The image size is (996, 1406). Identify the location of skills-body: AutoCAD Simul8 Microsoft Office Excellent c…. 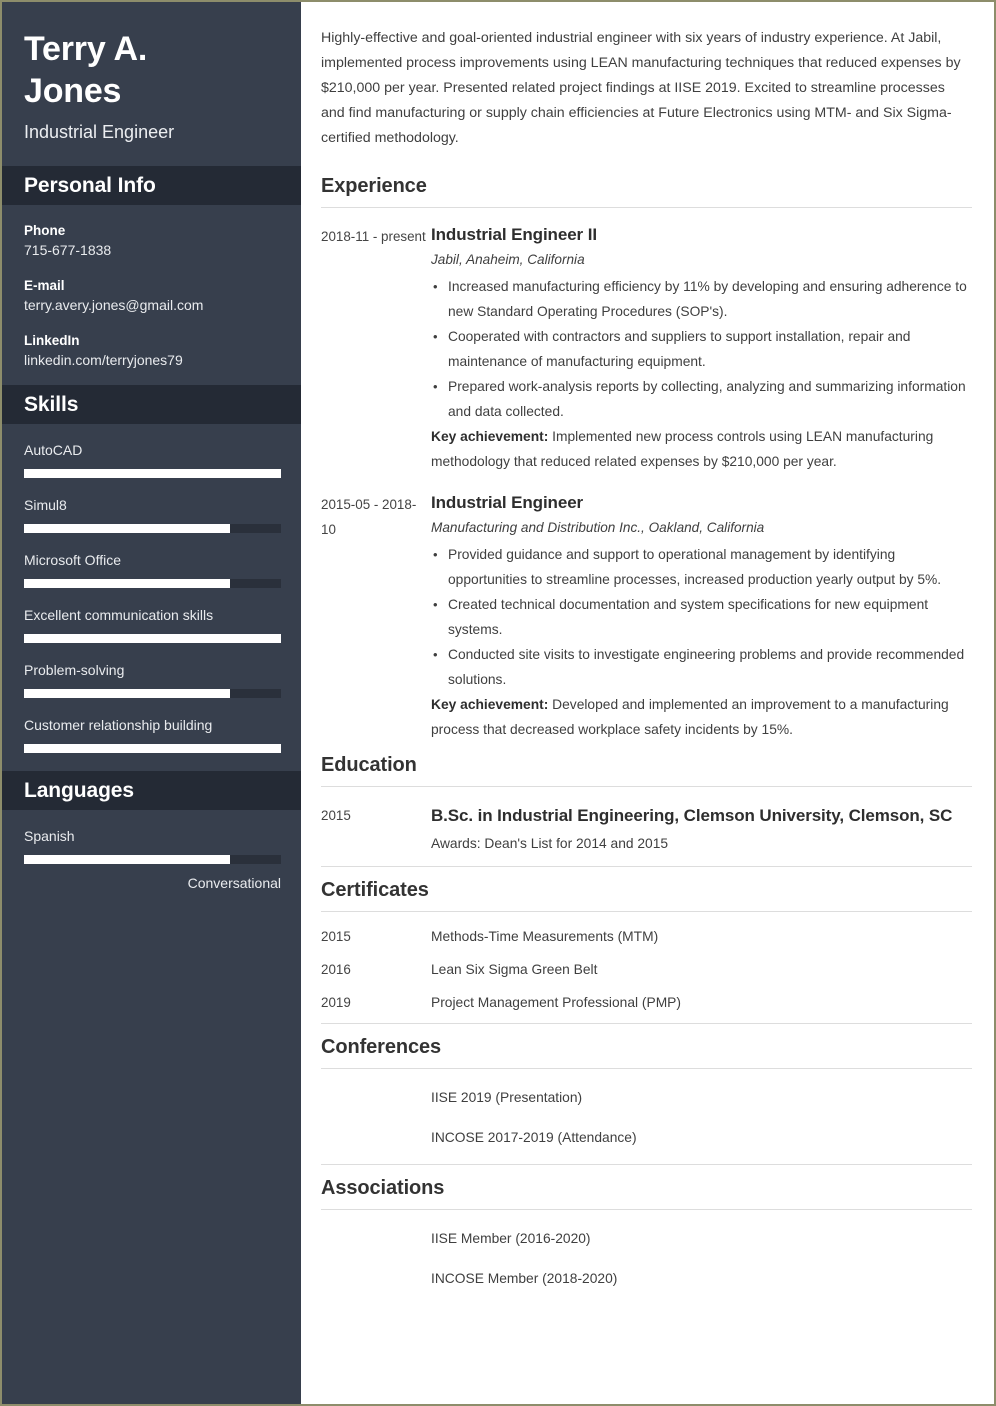
(151, 597).